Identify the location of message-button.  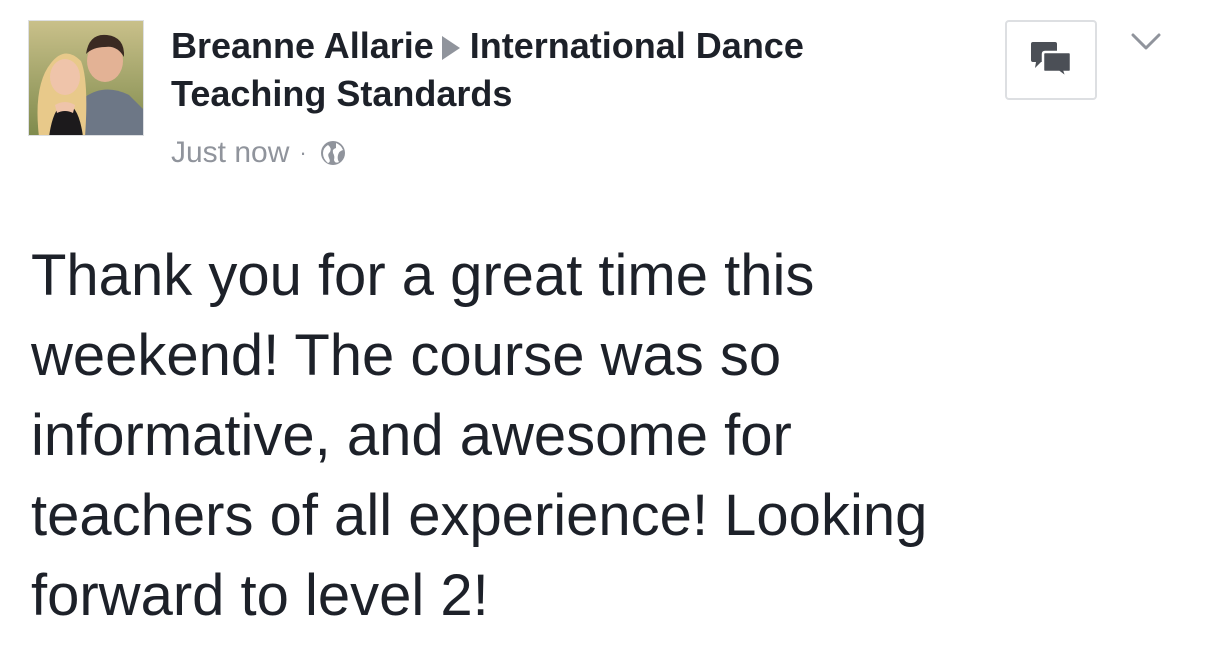
(1051, 60).